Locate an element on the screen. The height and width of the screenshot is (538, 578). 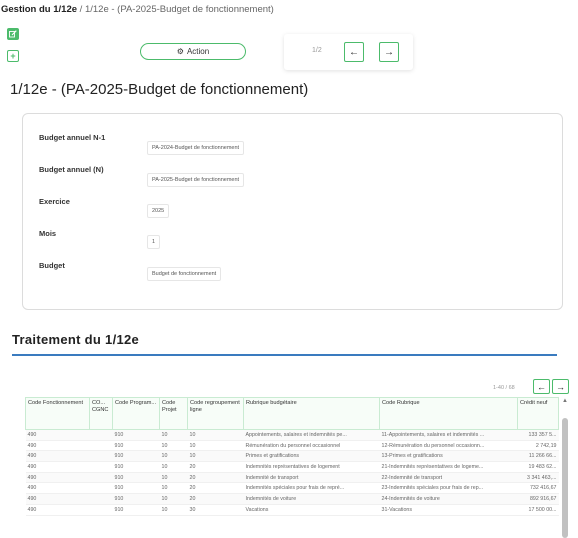
column-header-code-fonctionnement: Code Fonctionnement is located at coordinates (57, 413).